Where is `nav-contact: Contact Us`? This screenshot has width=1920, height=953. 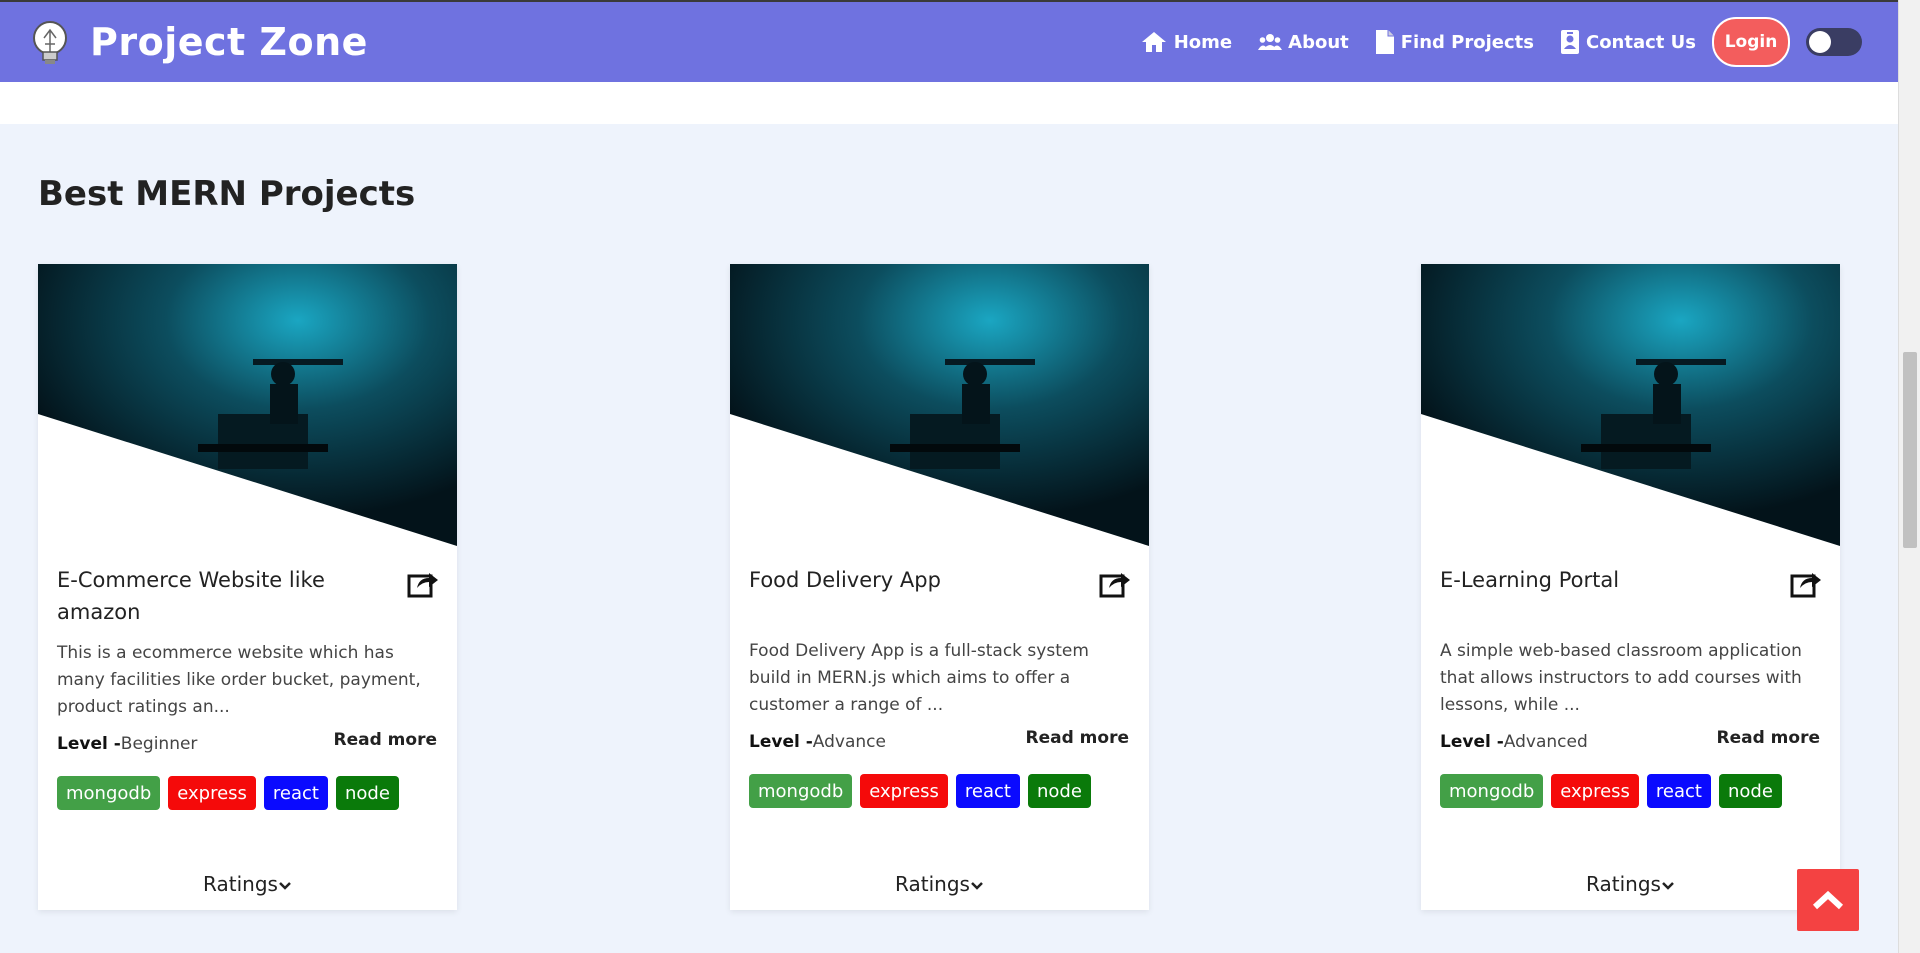
nav-contact: Contact Us is located at coordinates (1628, 42).